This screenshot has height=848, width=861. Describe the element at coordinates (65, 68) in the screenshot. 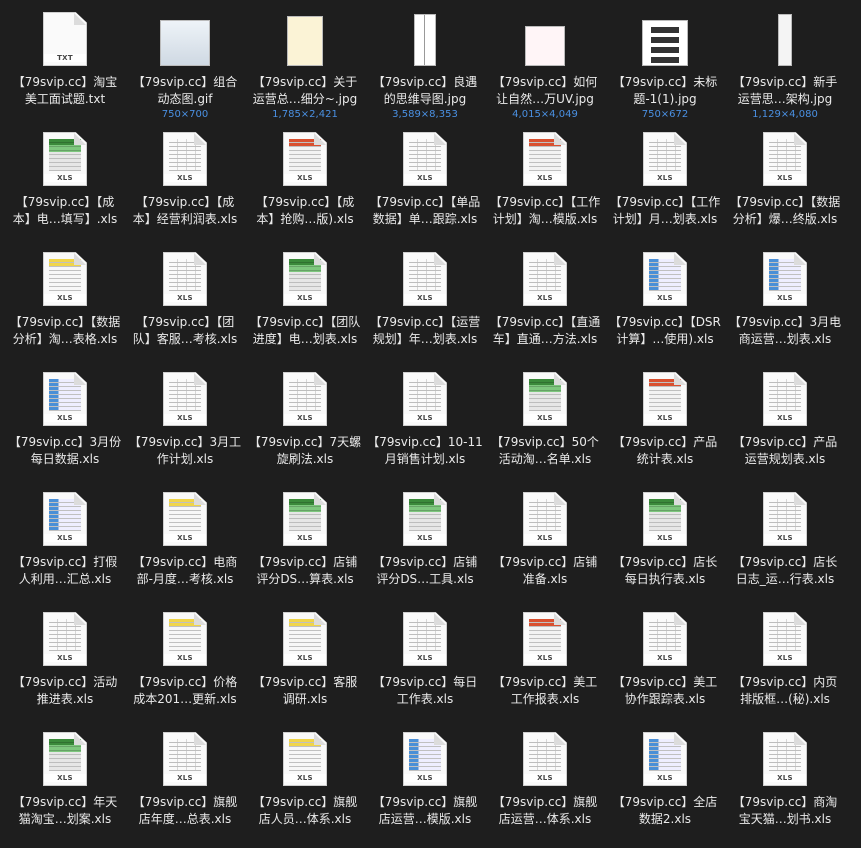

I see `file-item: TXT 【79svip.cc】淘宝 美工面试题.txt` at that location.